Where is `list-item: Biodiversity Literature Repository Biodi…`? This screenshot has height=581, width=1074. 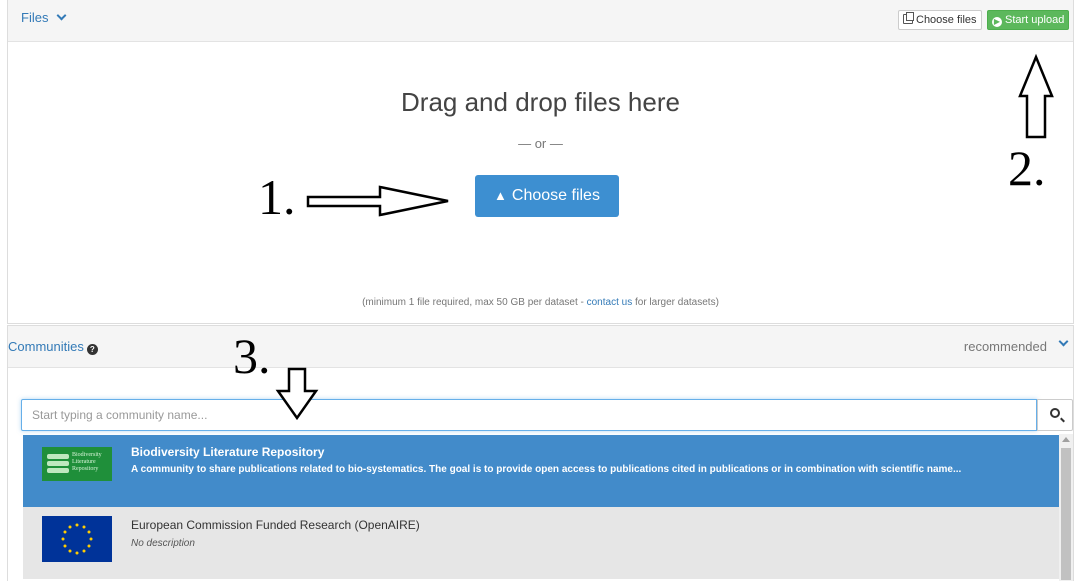 list-item: Biodiversity Literature Repository Biodi… is located at coordinates (541, 471).